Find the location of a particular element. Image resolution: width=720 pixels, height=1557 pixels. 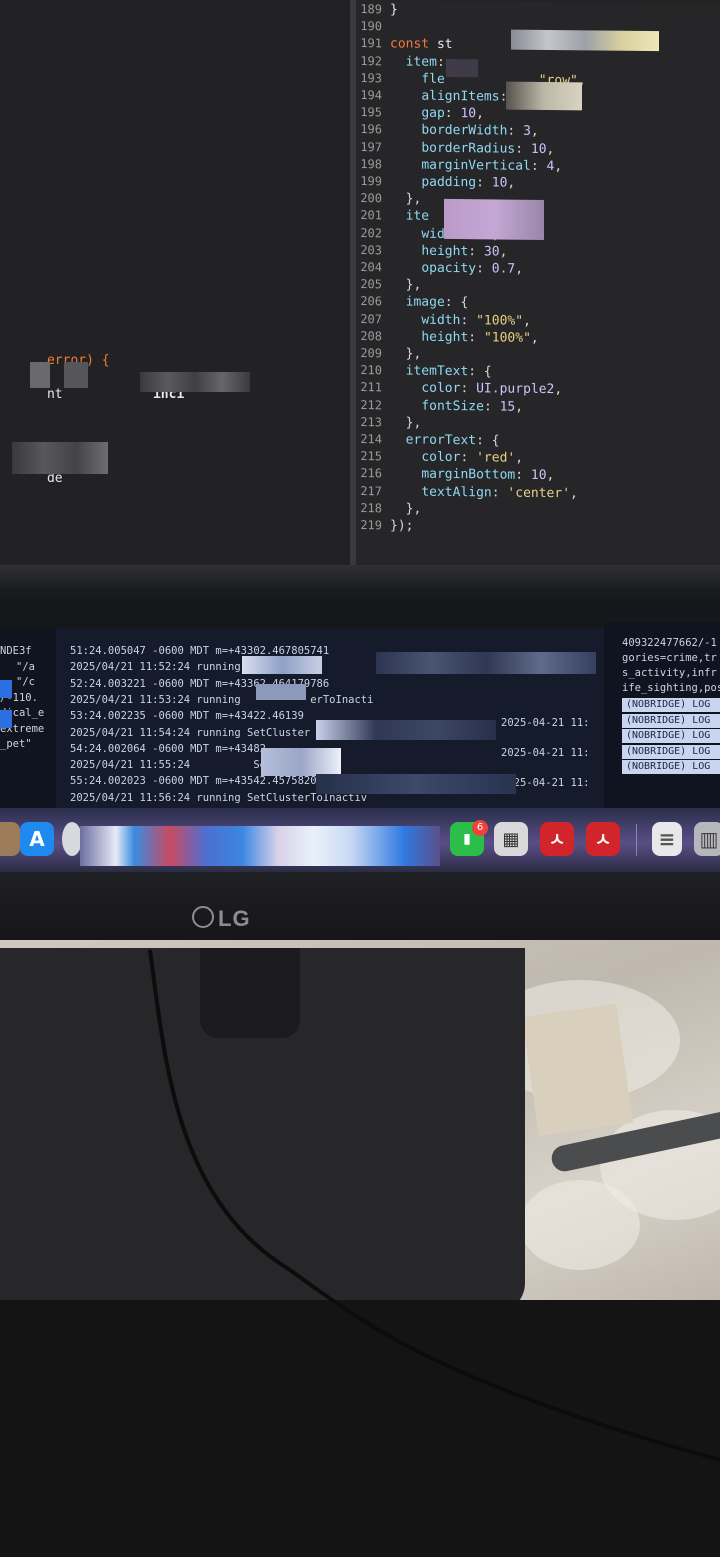

code-line: 206 image: { is located at coordinates (412, 301).